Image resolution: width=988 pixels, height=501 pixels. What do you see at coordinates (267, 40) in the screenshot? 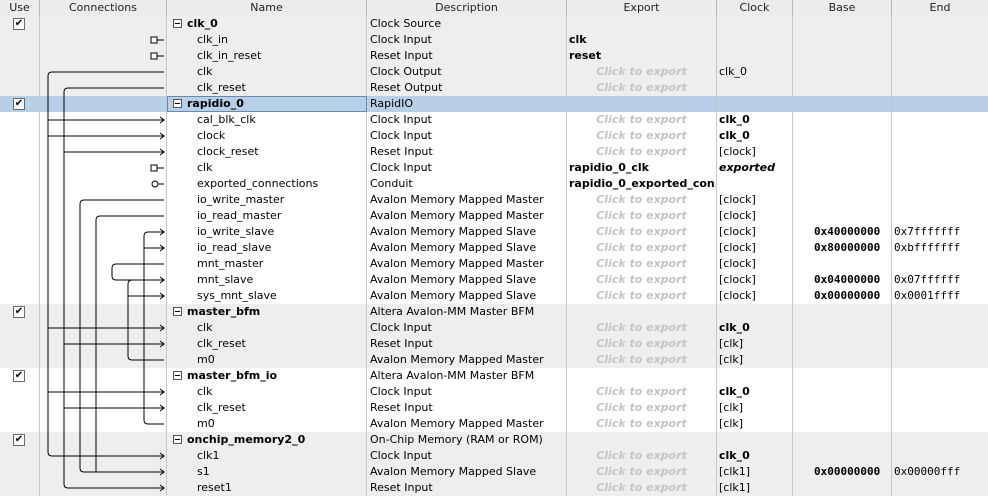
I see `interface-name: clk_in` at bounding box center [267, 40].